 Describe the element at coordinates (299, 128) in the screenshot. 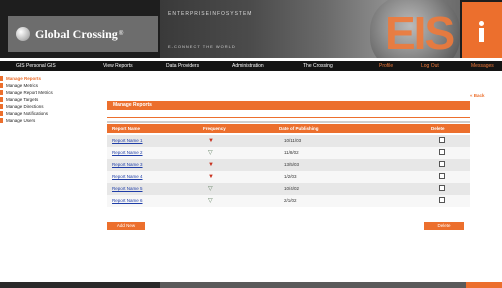

I see `column-header-date: Date of Publishing` at that location.